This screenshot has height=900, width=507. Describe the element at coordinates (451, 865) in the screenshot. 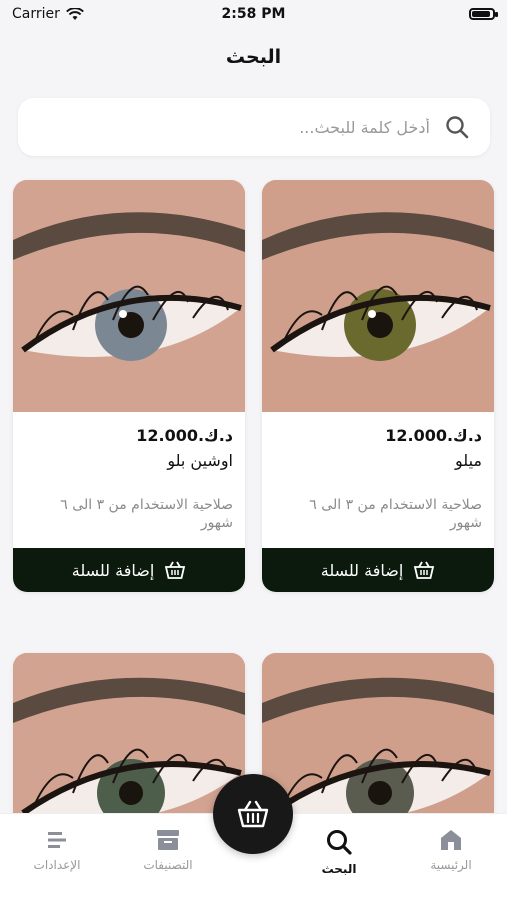

I see `tab-home-label: الرئيسية` at that location.